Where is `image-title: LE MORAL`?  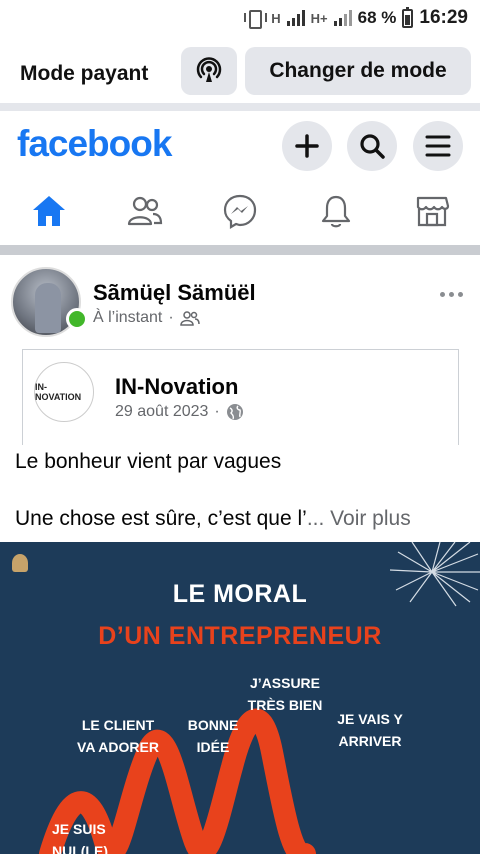 image-title: LE MORAL is located at coordinates (240, 594).